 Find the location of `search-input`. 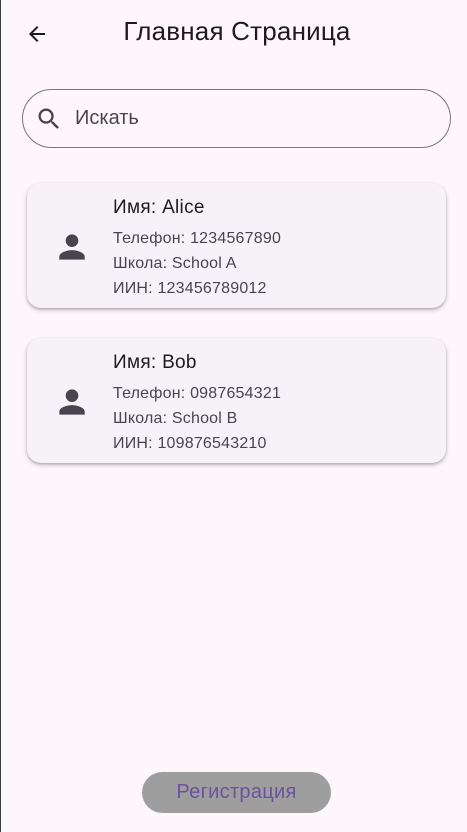

search-input is located at coordinates (245, 118).